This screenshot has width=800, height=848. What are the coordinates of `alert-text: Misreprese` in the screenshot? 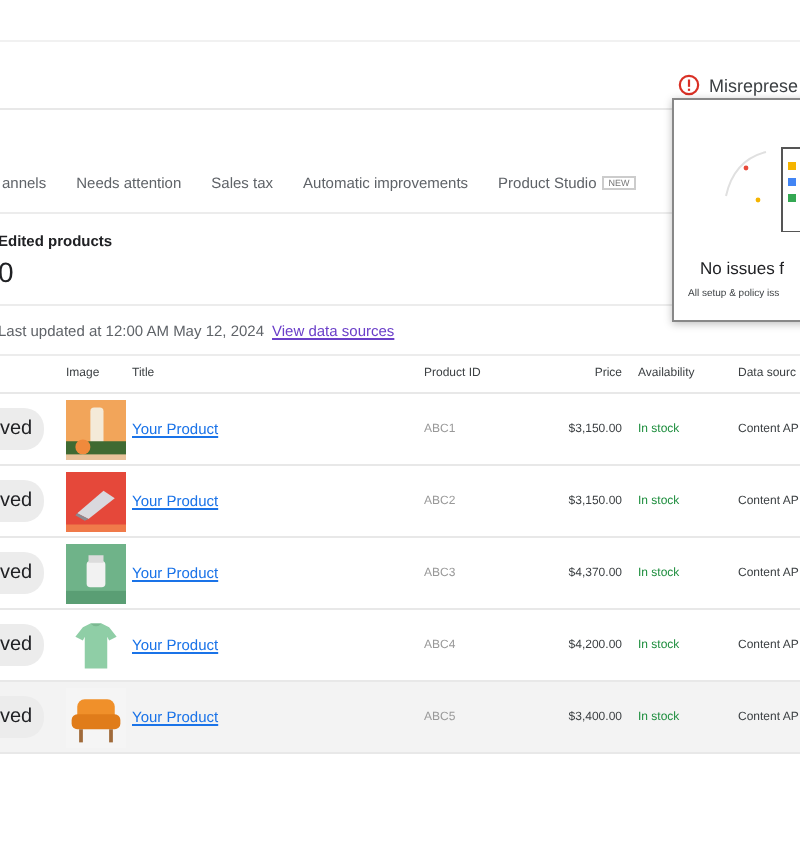 It's located at (753, 85).